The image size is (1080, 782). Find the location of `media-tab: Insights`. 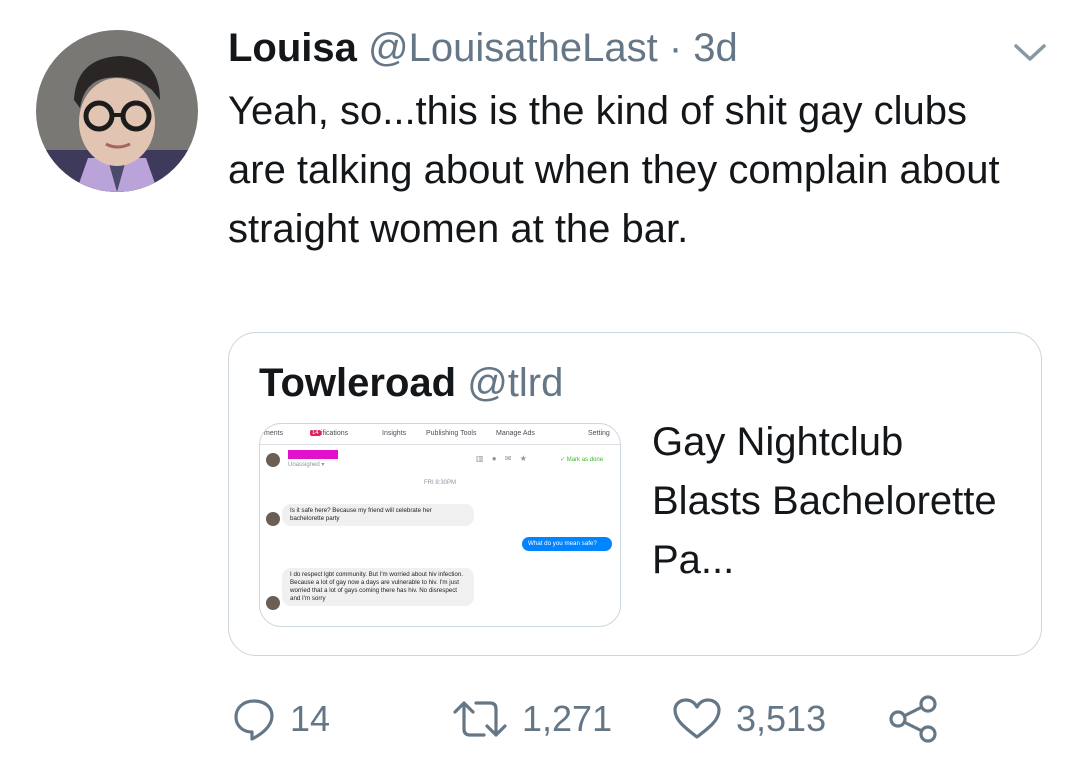

media-tab: Insights is located at coordinates (394, 433).